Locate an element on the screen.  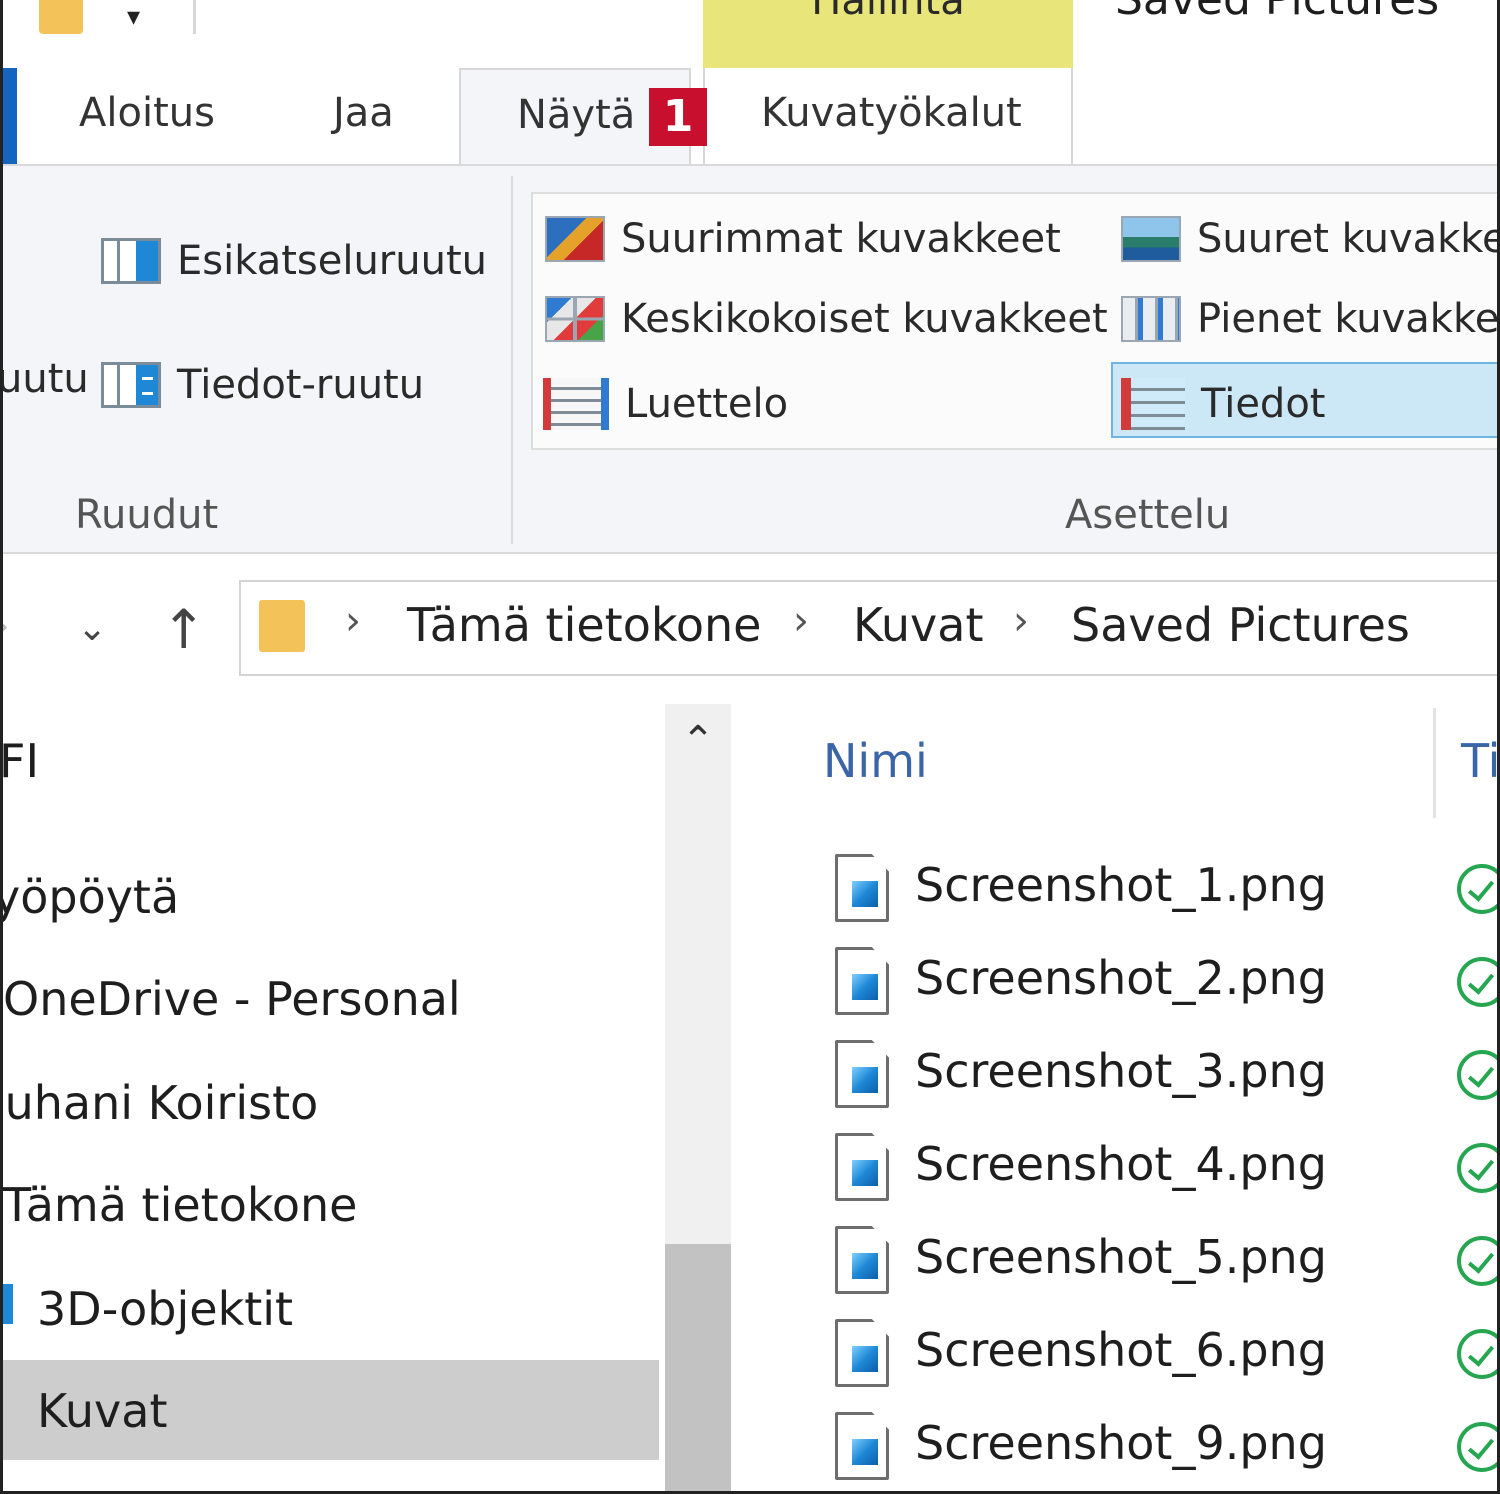
column-separator is located at coordinates (1434, 763).